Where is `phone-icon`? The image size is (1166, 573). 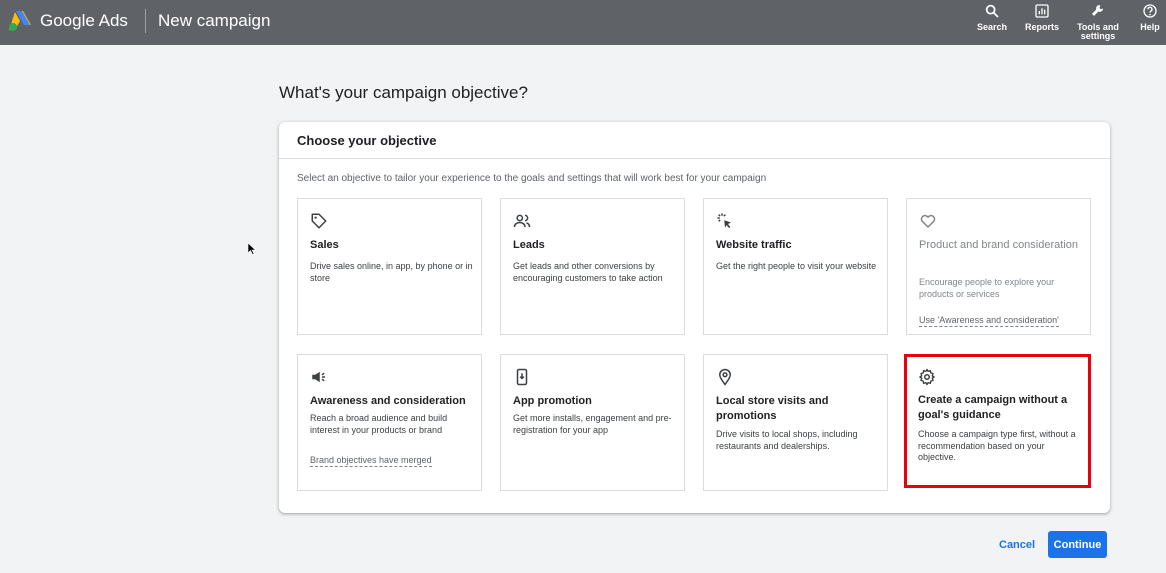
phone-icon is located at coordinates (522, 377).